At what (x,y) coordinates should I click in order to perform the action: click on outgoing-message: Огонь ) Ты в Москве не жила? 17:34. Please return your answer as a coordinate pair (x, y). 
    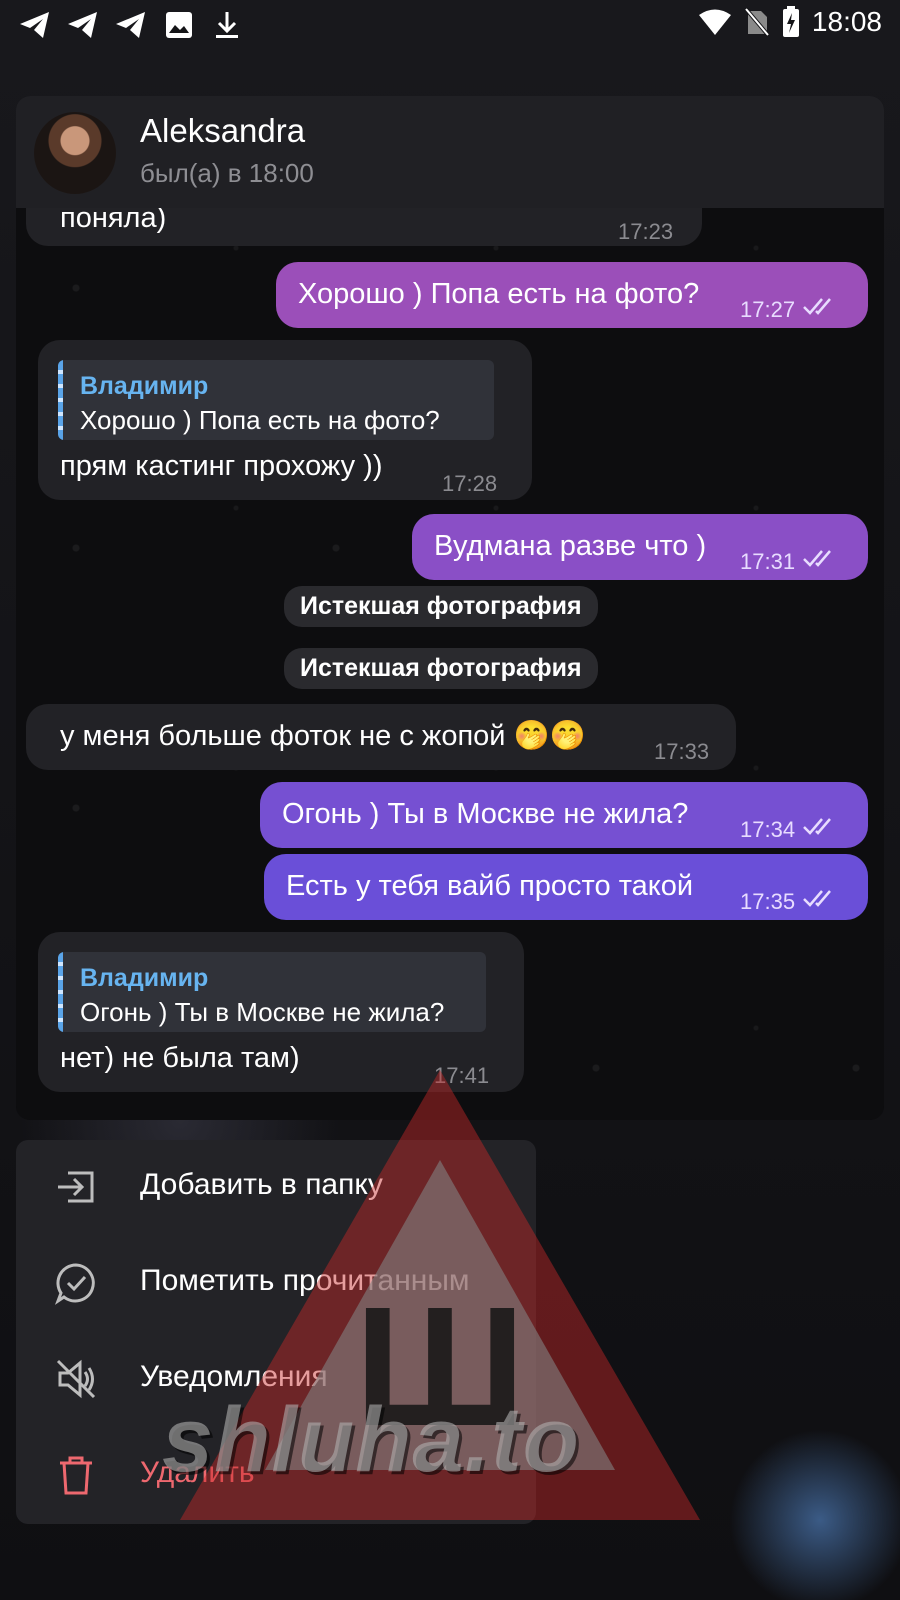
    Looking at the image, I should click on (564, 815).